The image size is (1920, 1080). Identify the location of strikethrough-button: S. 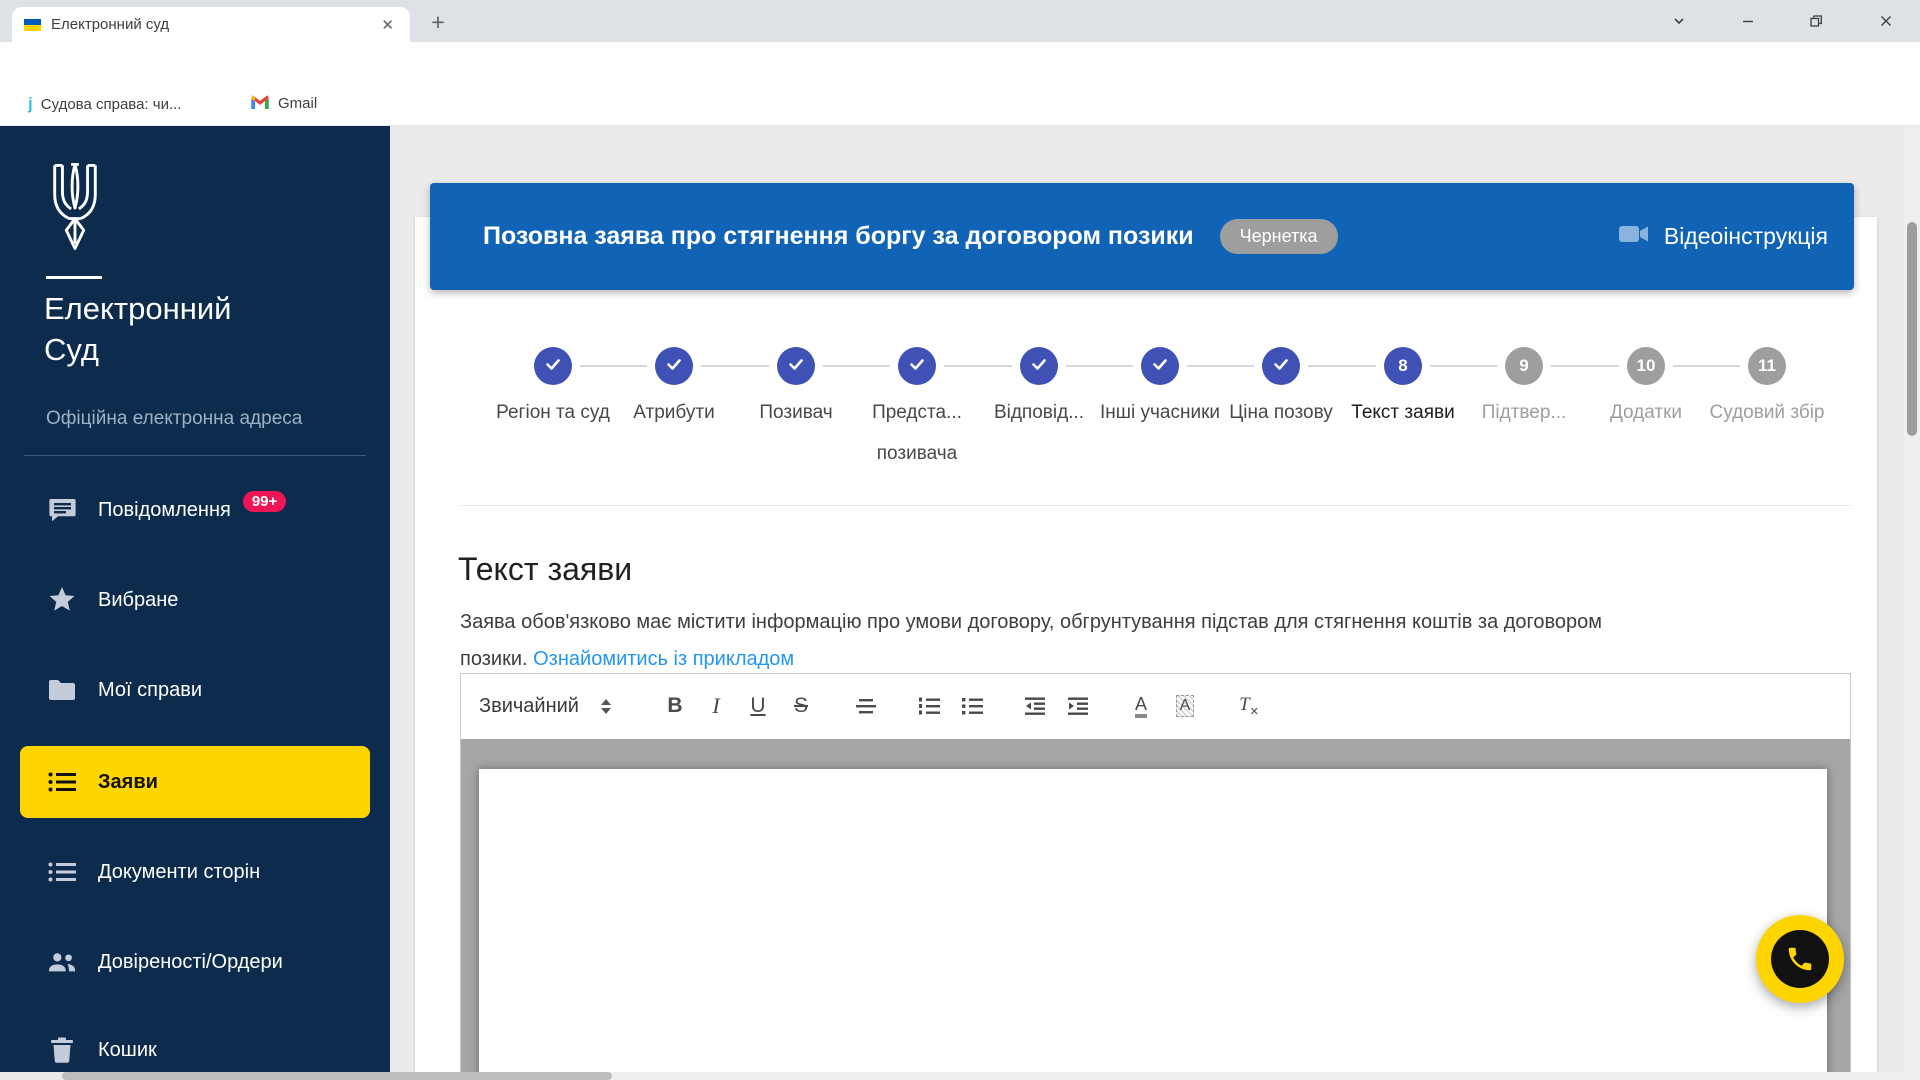
(801, 706).